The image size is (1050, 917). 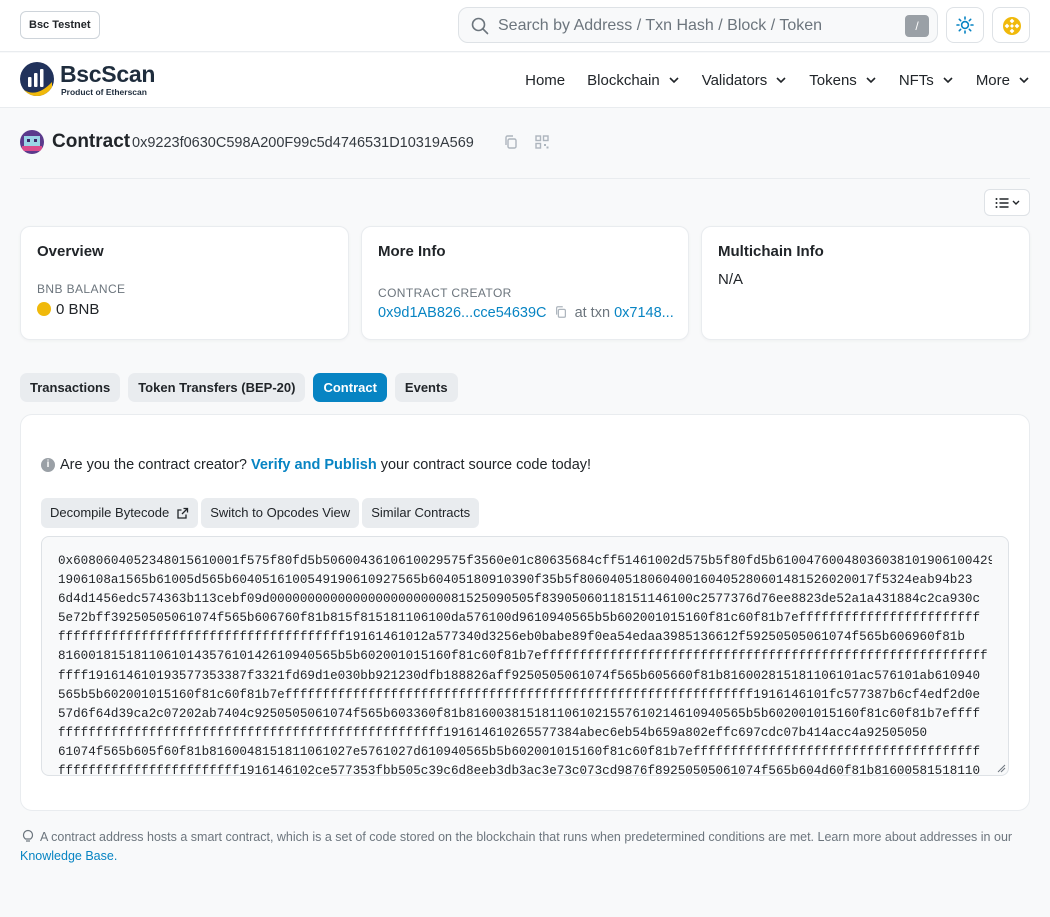 I want to click on card-title: More Info, so click(x=412, y=251).